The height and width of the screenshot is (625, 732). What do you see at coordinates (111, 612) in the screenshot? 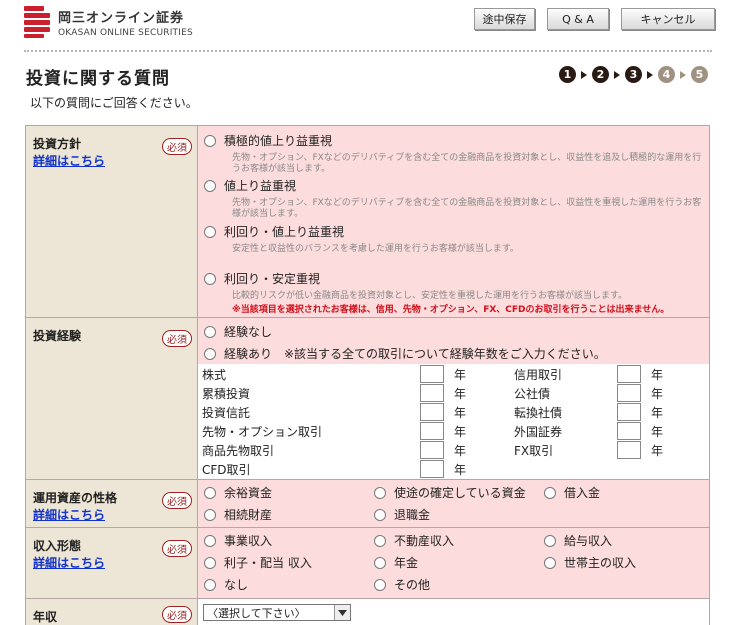
I see `annual-income-label-cell: 年収 必須` at bounding box center [111, 612].